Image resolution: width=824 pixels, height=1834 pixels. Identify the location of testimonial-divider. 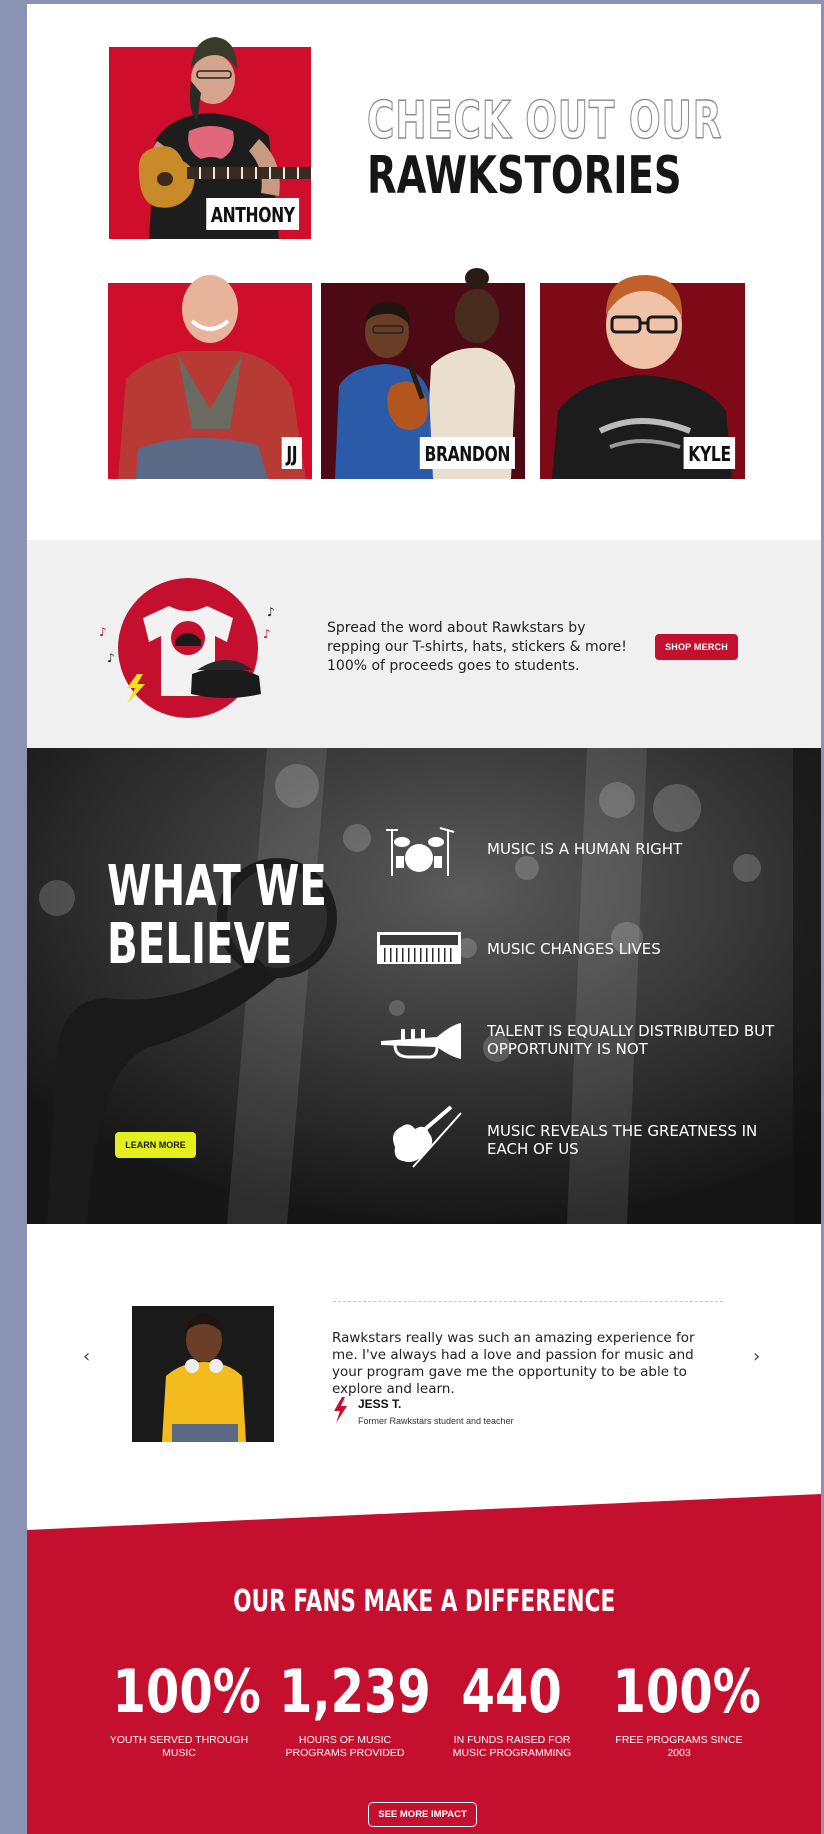
(528, 1301).